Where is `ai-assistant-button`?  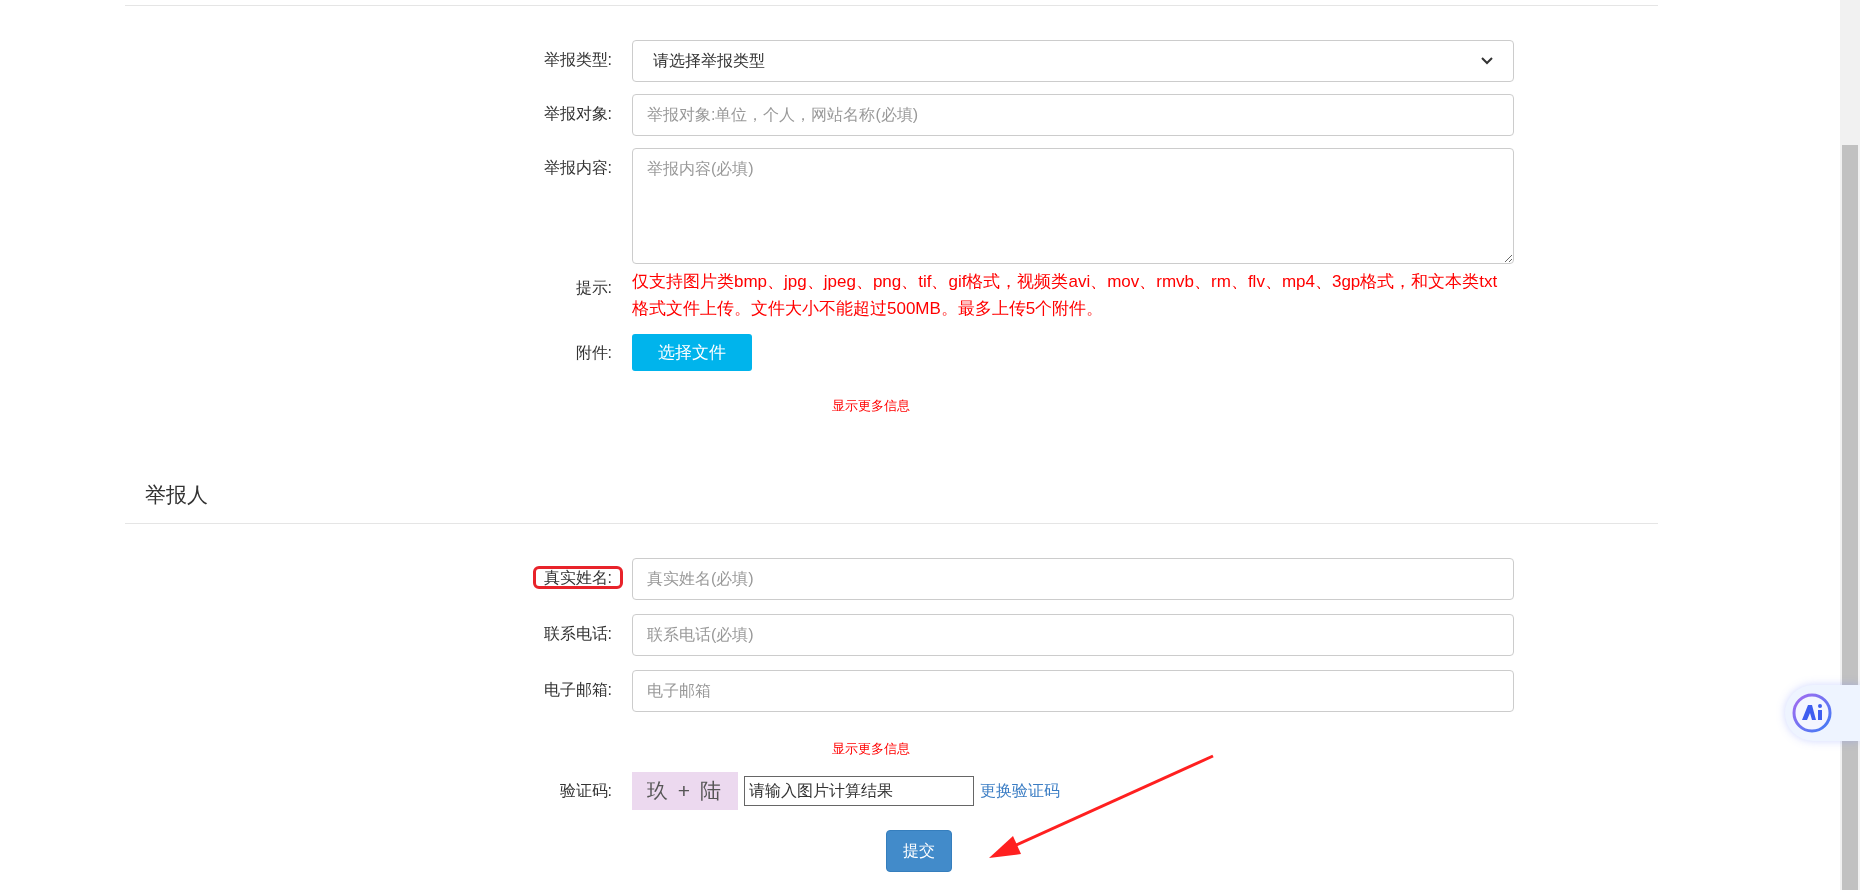 ai-assistant-button is located at coordinates (1822, 713).